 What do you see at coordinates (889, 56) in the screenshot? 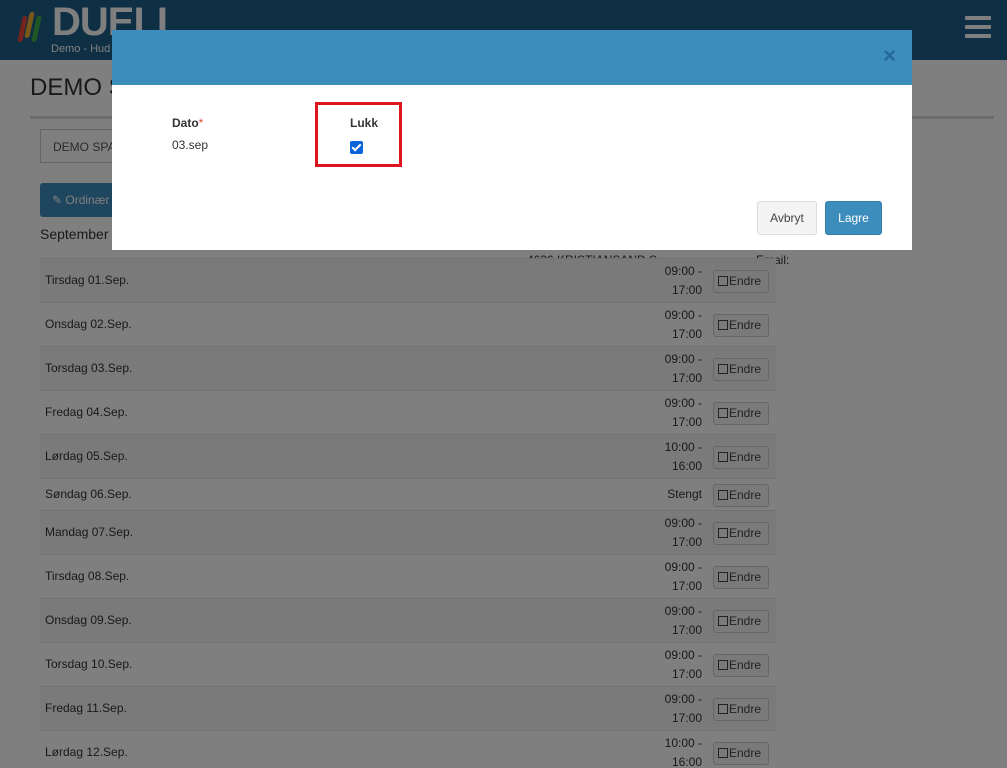
I see `close-icon: ×` at bounding box center [889, 56].